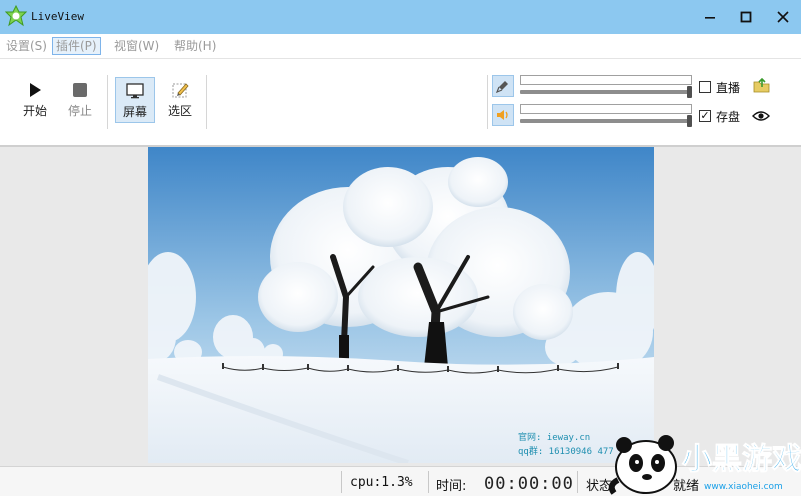  I want to click on title-bar: LiveView, so click(400, 17).